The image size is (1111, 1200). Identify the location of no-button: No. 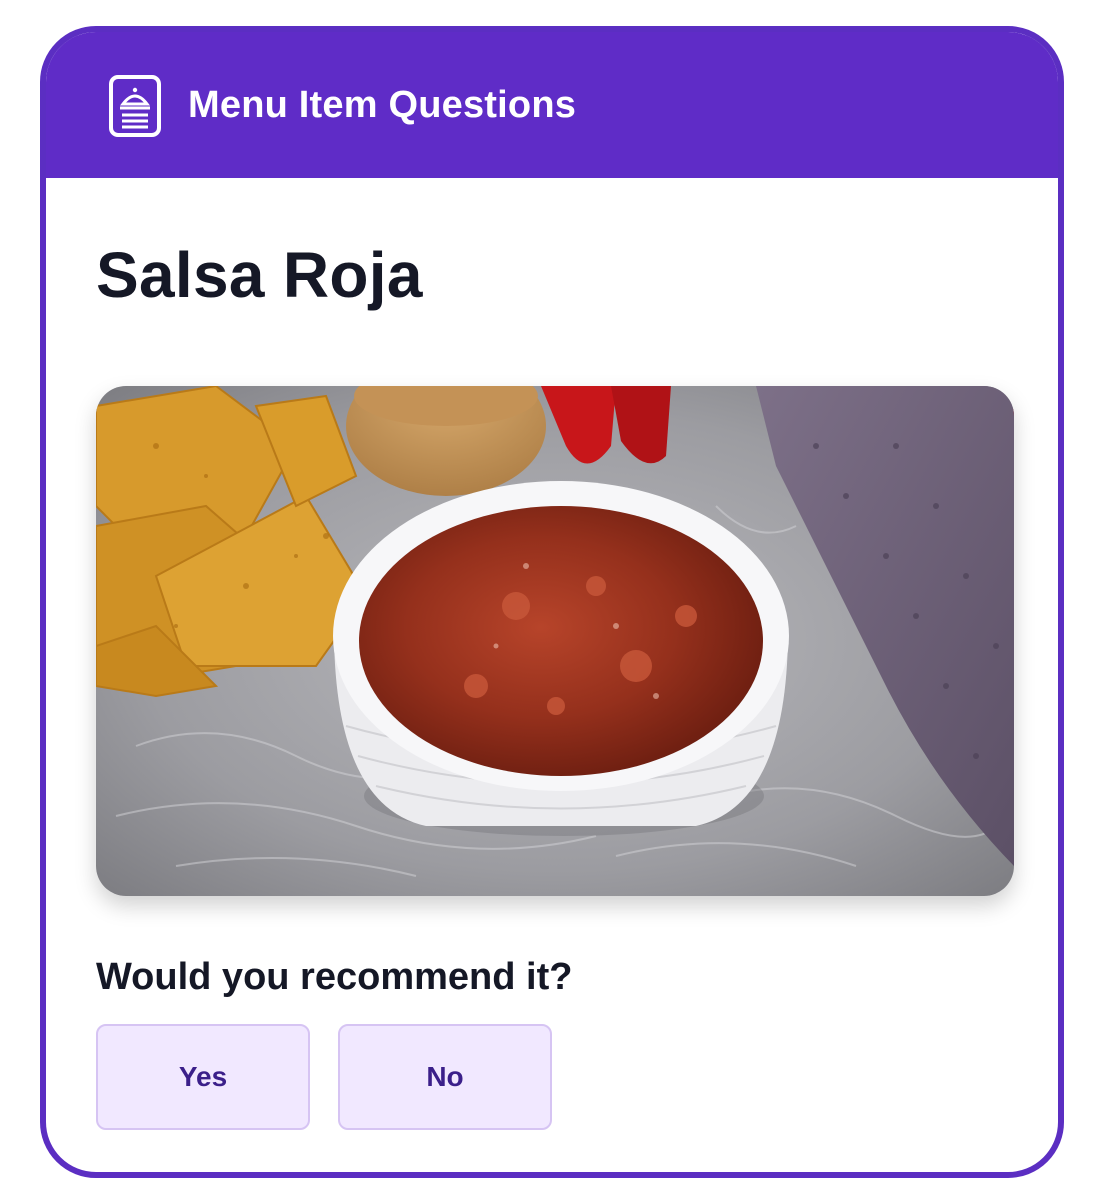
(445, 1077).